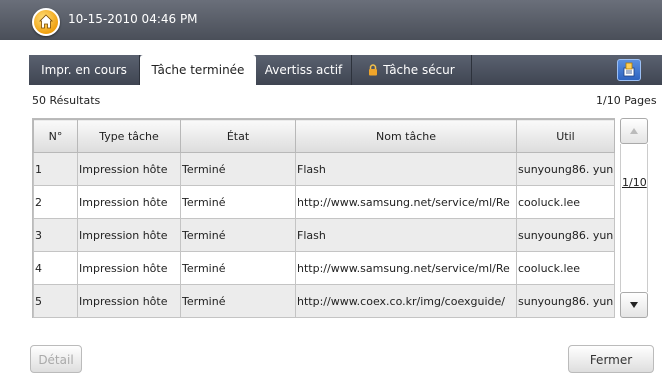 This screenshot has height=382, width=662. Describe the element at coordinates (66, 100) in the screenshot. I see `results-count: 50 Résultats` at that location.